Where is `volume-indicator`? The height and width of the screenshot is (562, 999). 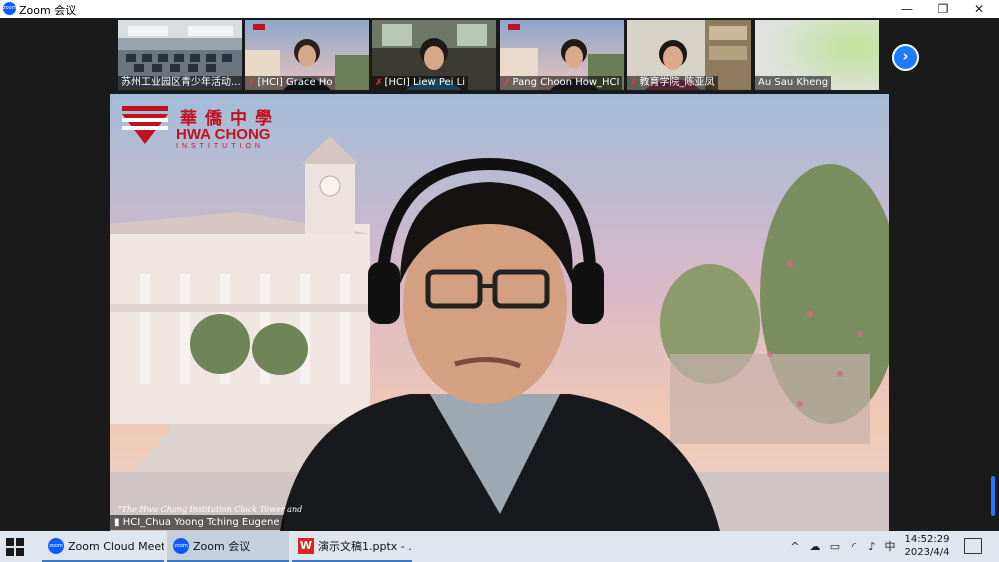 volume-indicator is located at coordinates (993, 496).